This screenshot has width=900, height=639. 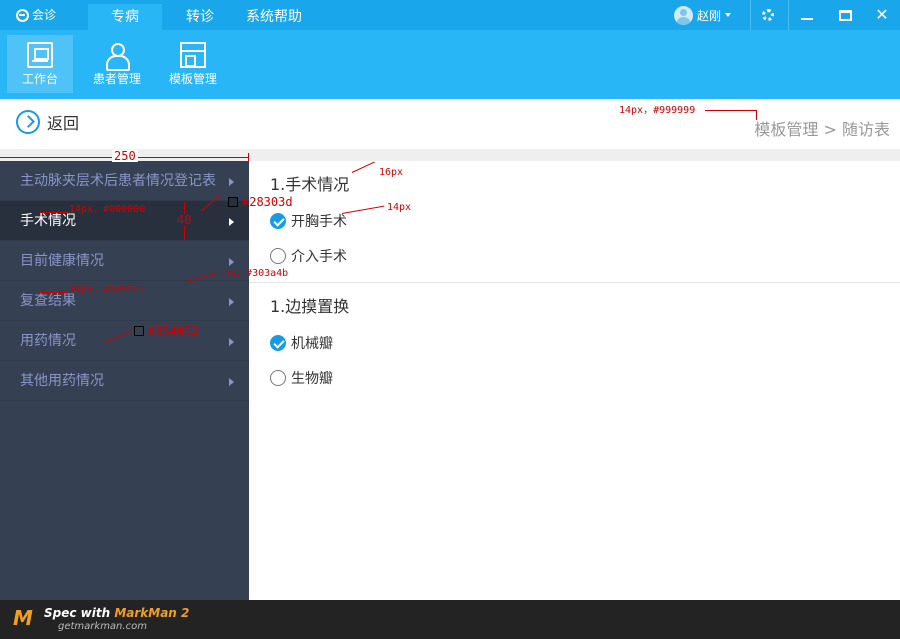 I want to click on toolbar-label: 患者管理, so click(x=116, y=79).